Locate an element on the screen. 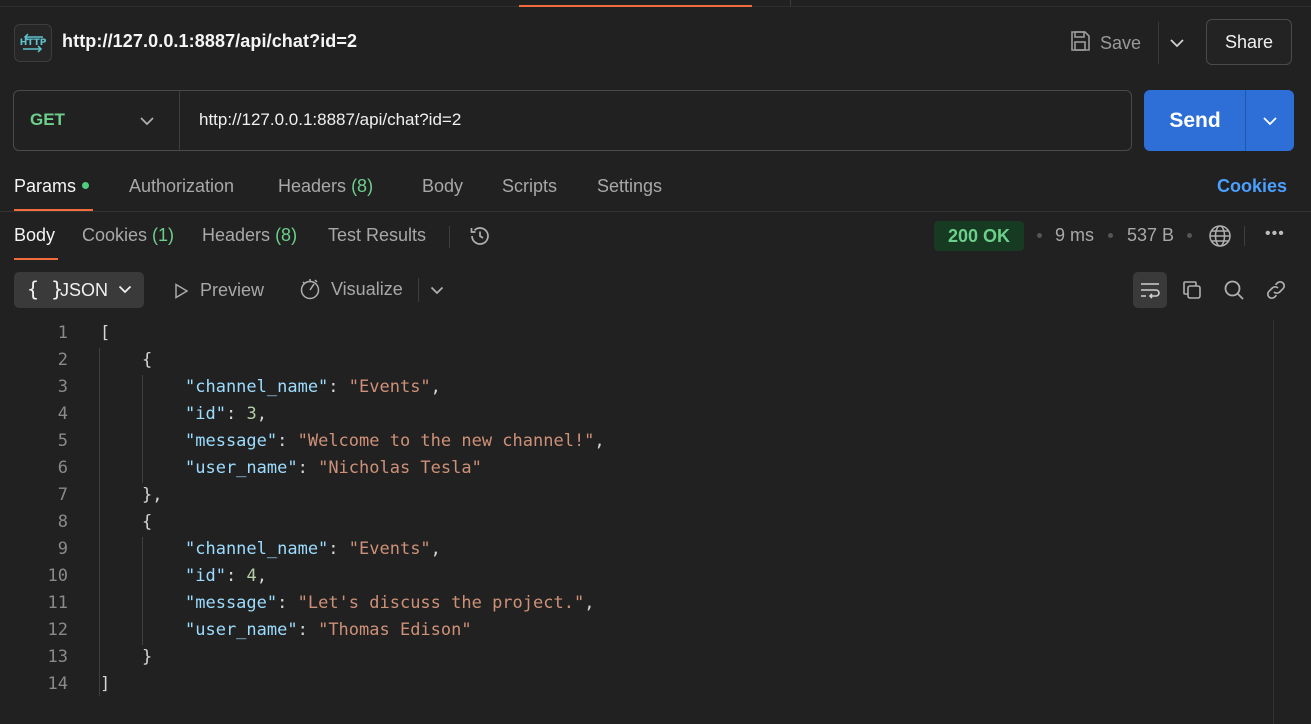 Image resolution: width=1311 pixels, height=724 pixels. vertical-scrollbar is located at coordinates (1273, 522).